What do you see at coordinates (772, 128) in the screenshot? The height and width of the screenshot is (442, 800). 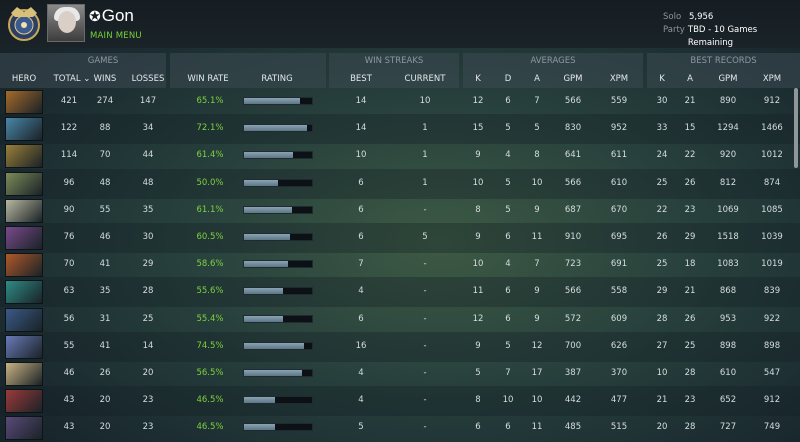 I see `cell-bxpm: 1466` at bounding box center [772, 128].